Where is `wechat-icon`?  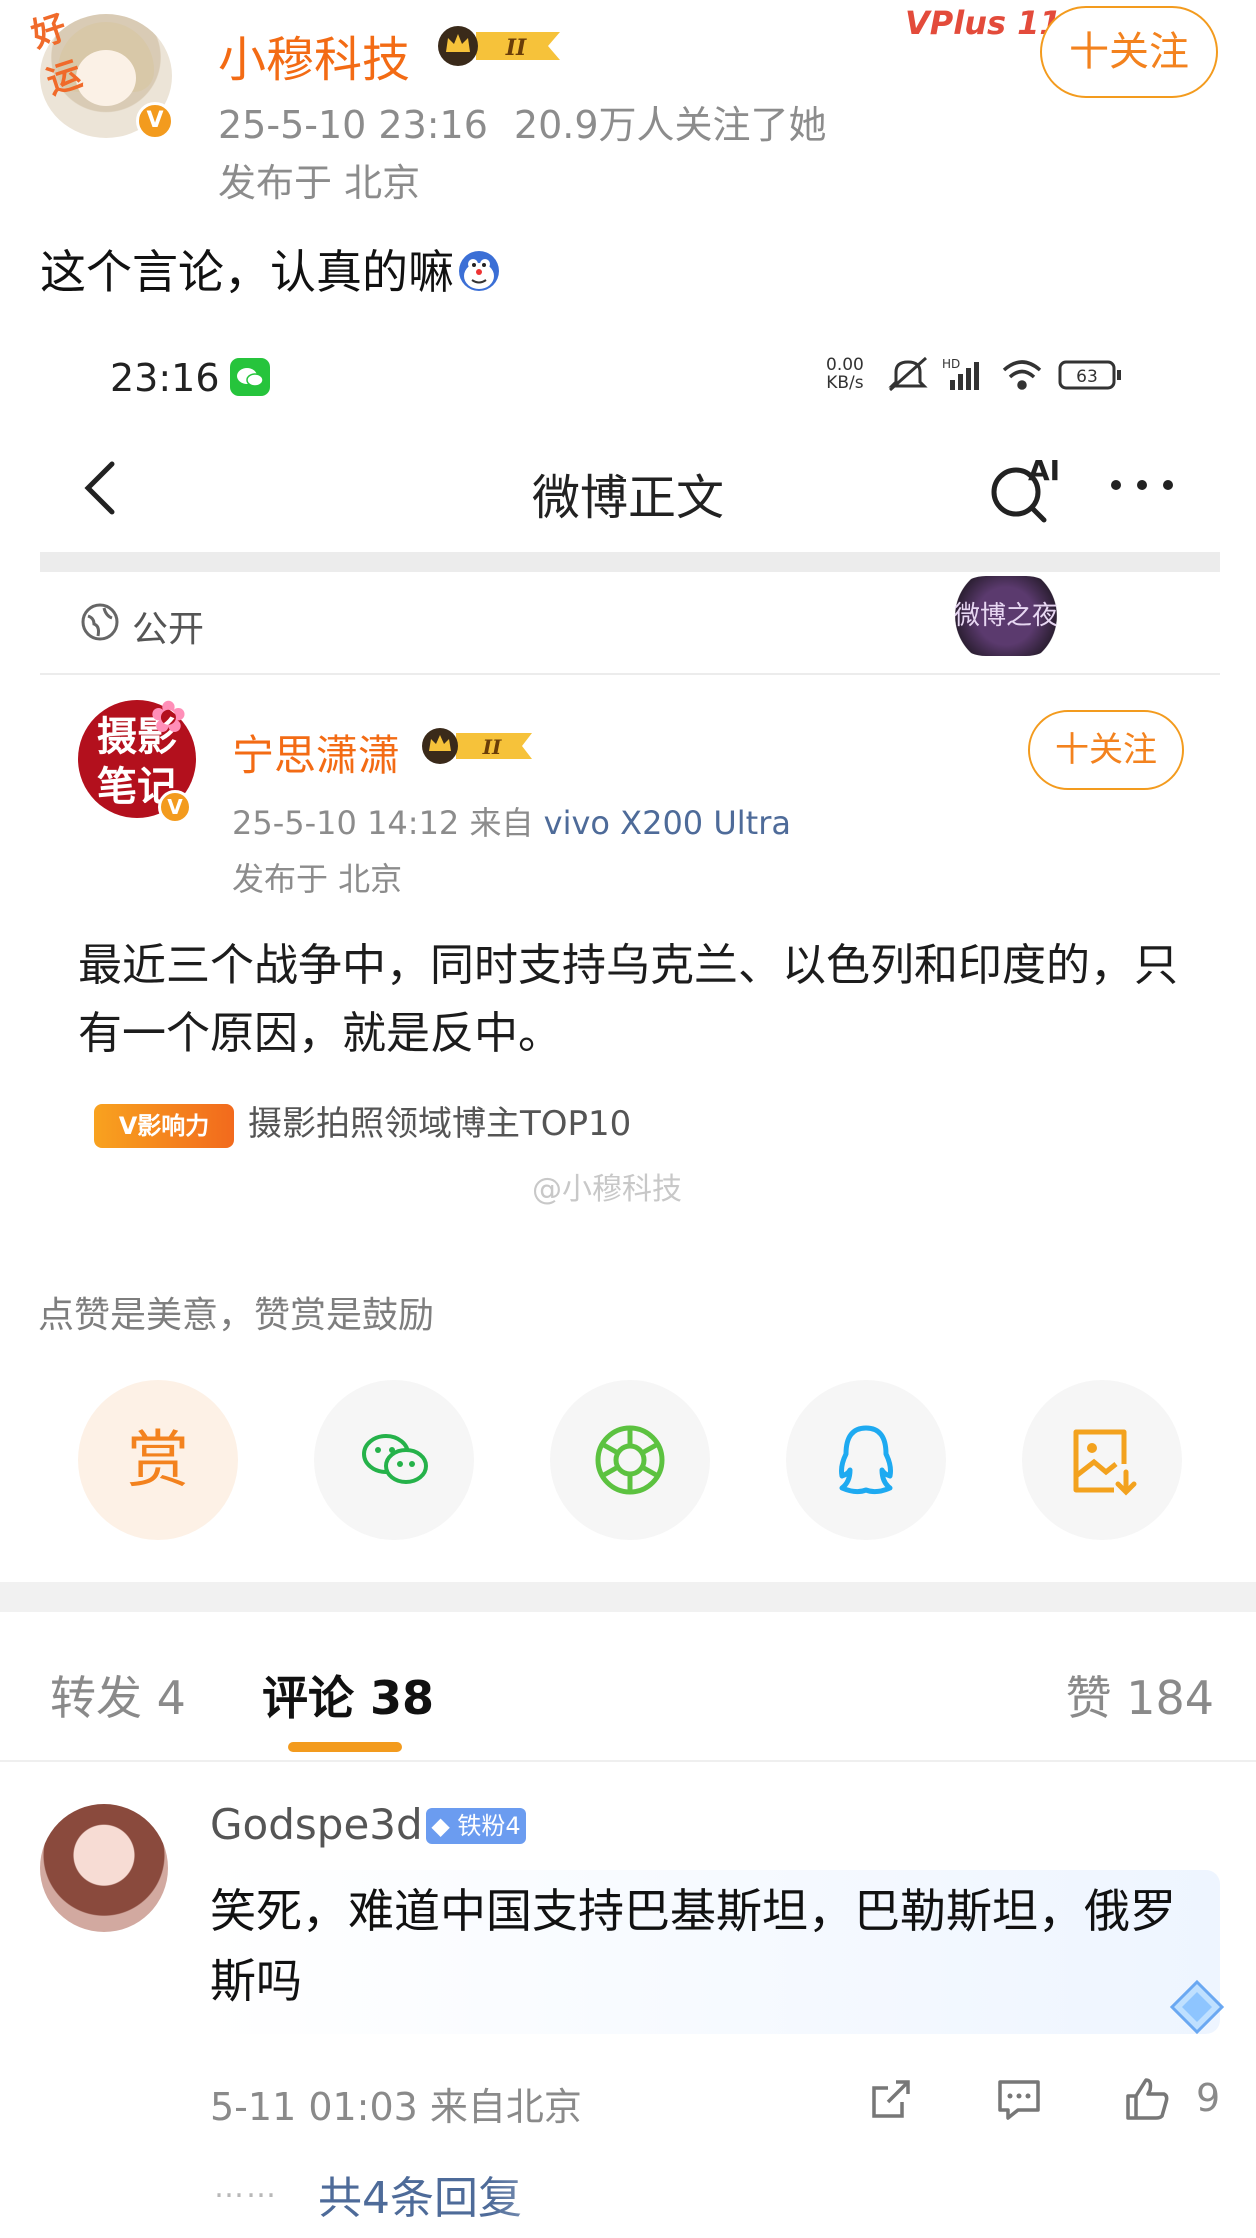
wechat-icon is located at coordinates (395, 1459).